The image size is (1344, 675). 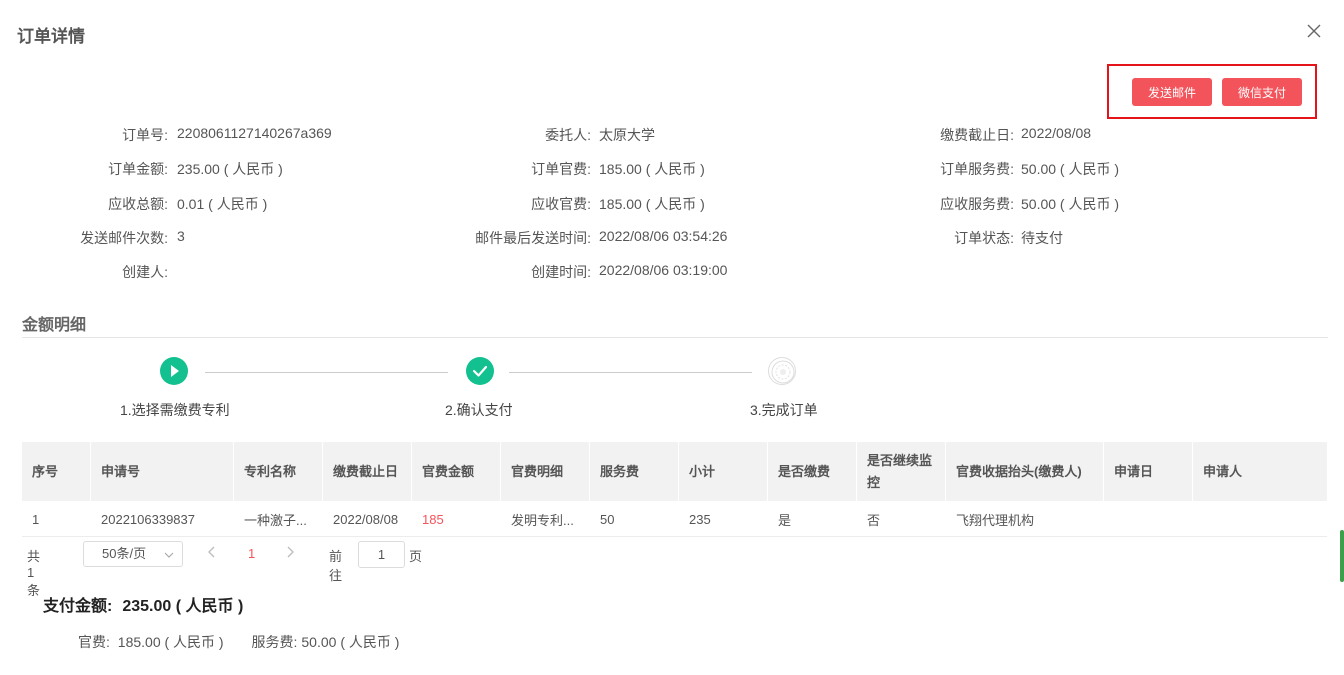 I want to click on table-cell: 2022106339837, so click(x=148, y=519).